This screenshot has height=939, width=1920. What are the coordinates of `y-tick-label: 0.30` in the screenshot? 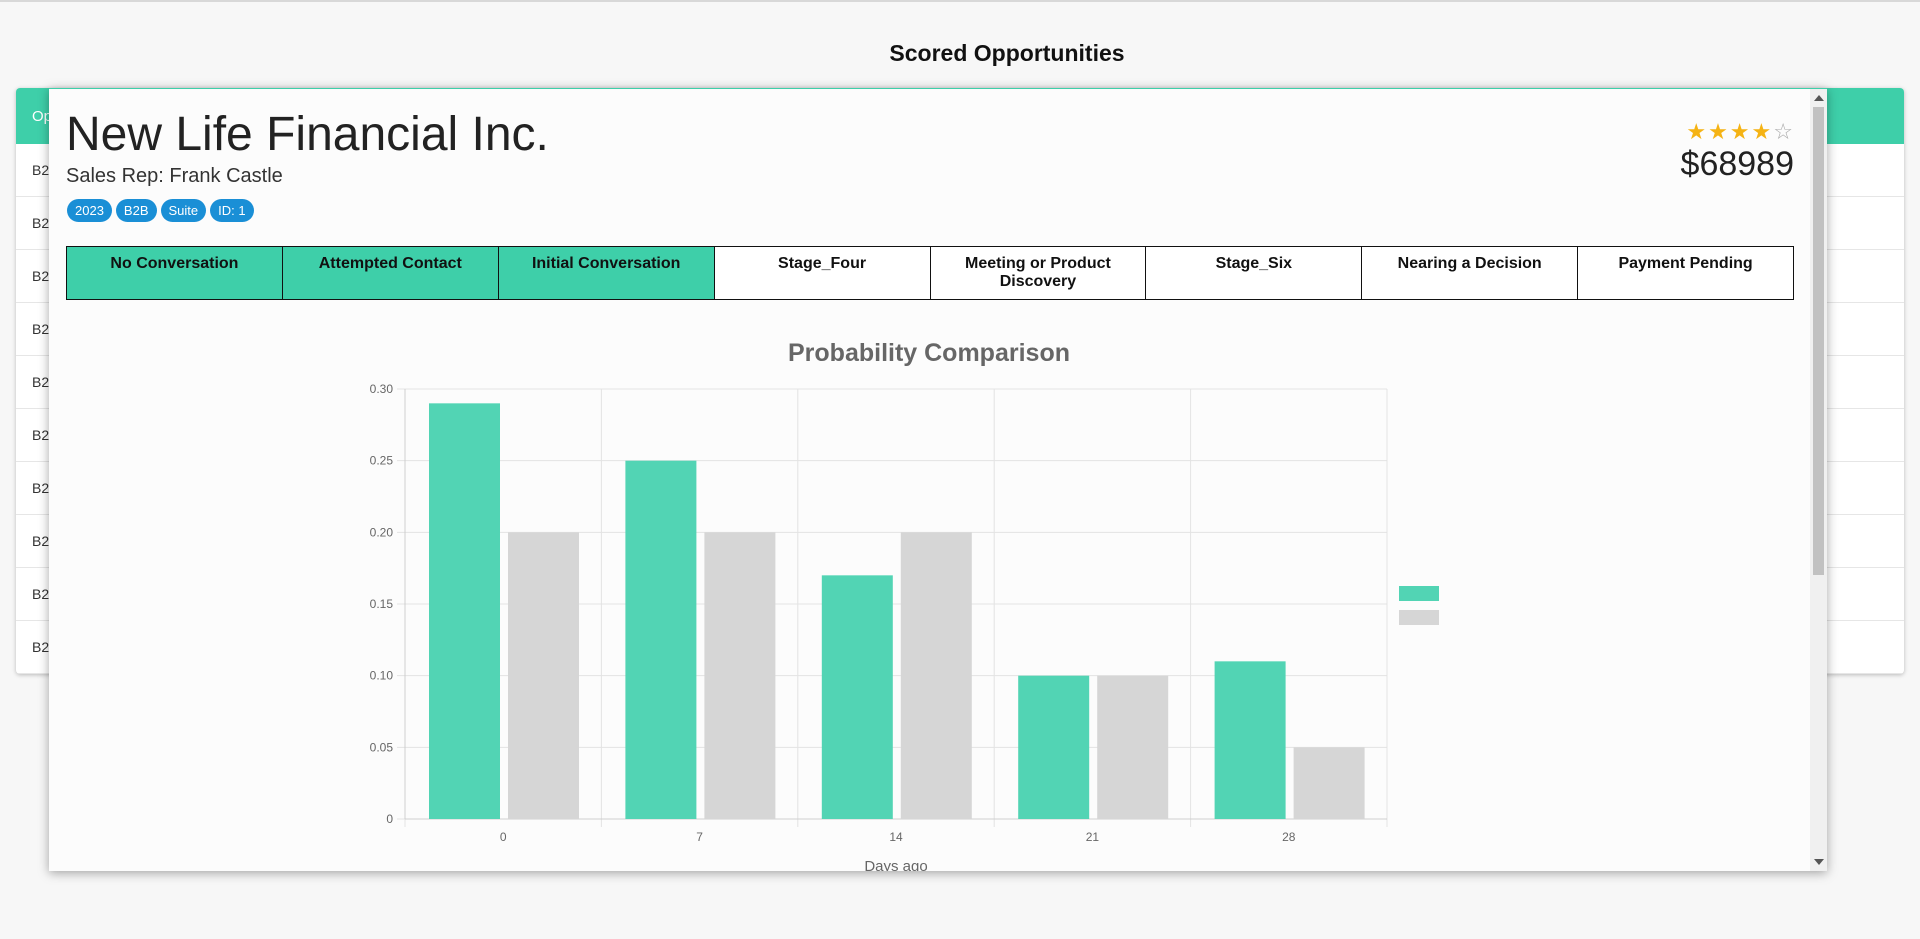 It's located at (382, 389).